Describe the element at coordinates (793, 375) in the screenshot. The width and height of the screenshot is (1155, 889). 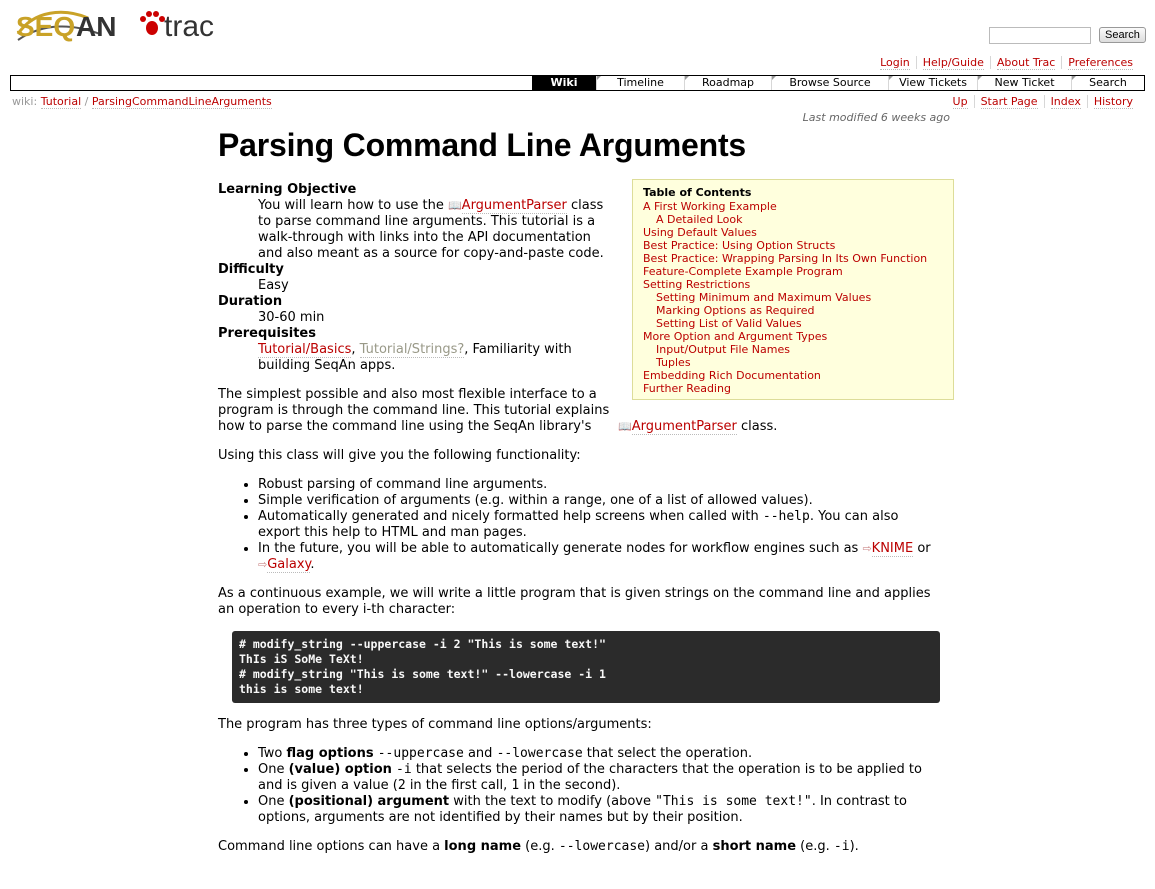
I see `toc-item: Embedding Rich Documentation` at that location.